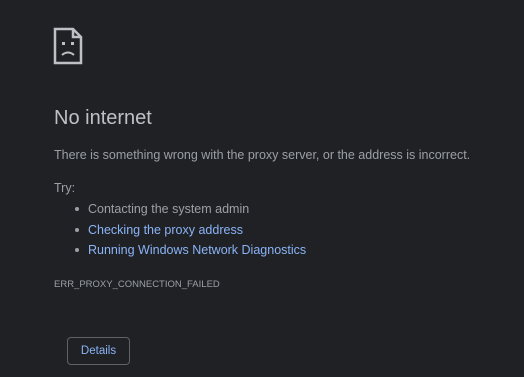  I want to click on sad-document-icon, so click(68, 46).